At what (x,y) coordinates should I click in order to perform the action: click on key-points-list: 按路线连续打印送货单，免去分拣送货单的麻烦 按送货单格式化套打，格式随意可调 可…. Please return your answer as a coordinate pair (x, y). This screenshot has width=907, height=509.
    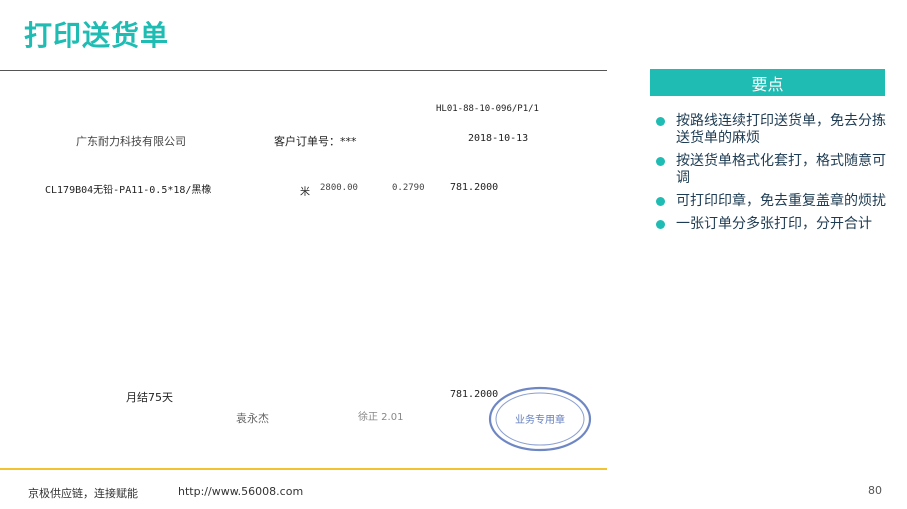
    Looking at the image, I should click on (771, 176).